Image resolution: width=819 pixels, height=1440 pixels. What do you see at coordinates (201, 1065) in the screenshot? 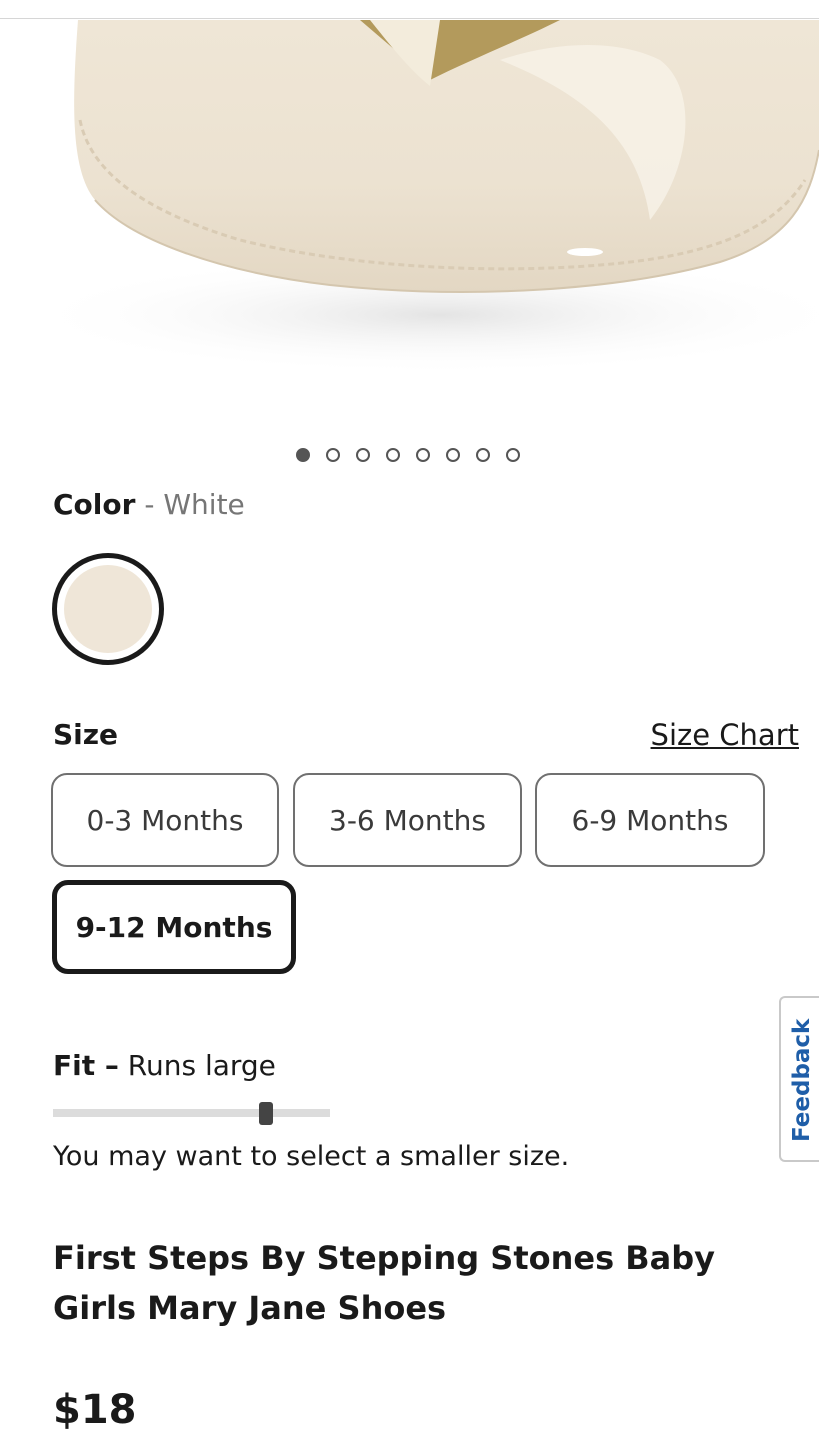
I see `fit-value: Runs large` at bounding box center [201, 1065].